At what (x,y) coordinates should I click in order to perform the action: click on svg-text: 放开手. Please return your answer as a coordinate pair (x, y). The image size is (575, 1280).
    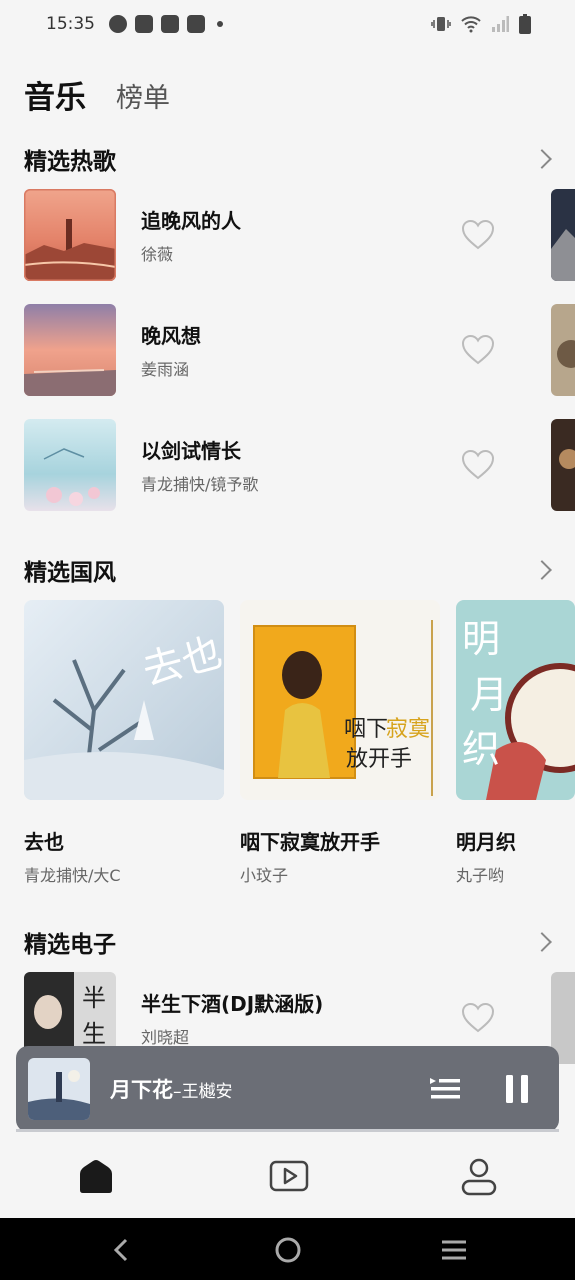
    Looking at the image, I should click on (379, 759).